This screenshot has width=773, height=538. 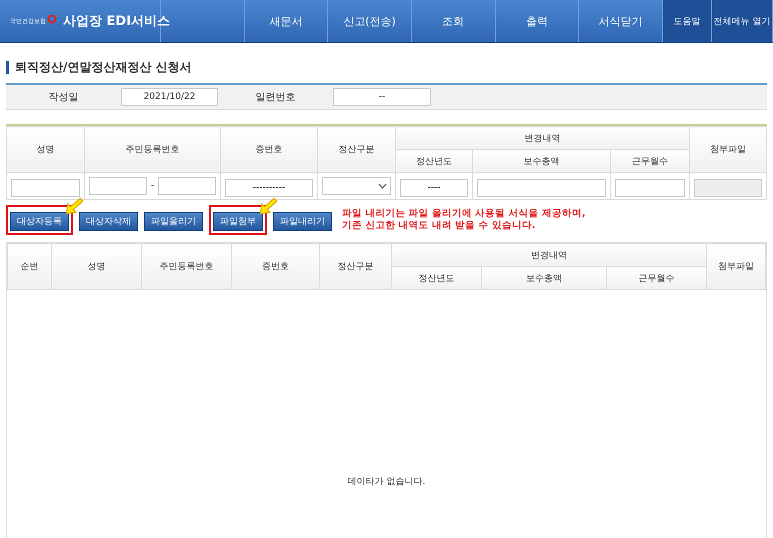 What do you see at coordinates (382, 97) in the screenshot?
I see `value-field: --` at bounding box center [382, 97].